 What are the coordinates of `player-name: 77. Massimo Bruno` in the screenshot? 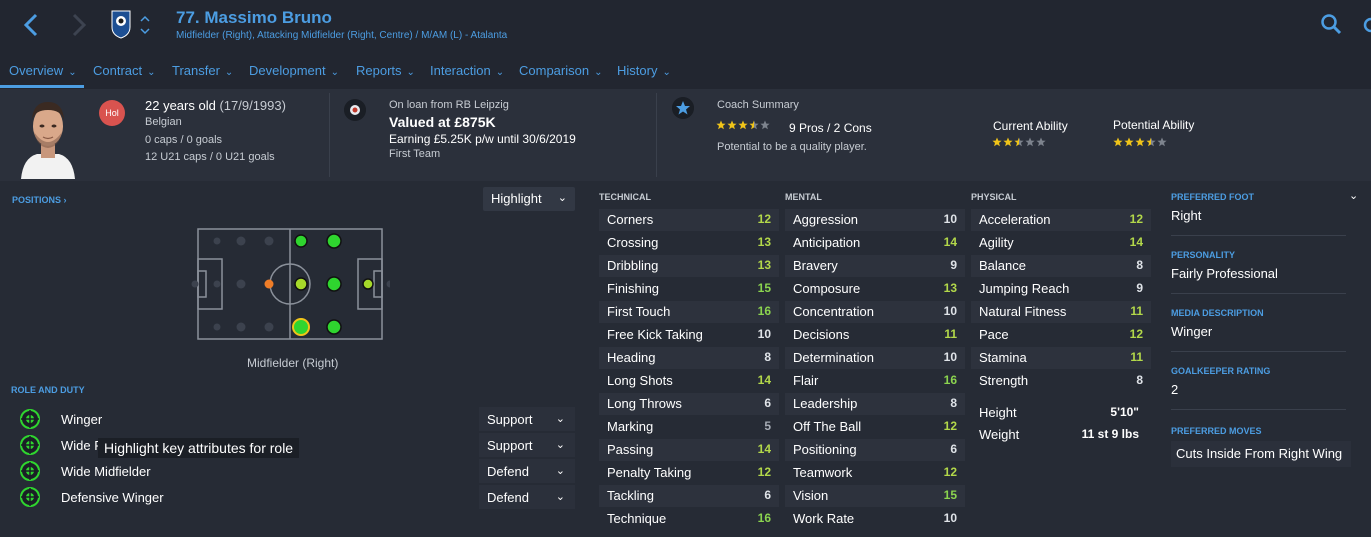 It's located at (254, 17).